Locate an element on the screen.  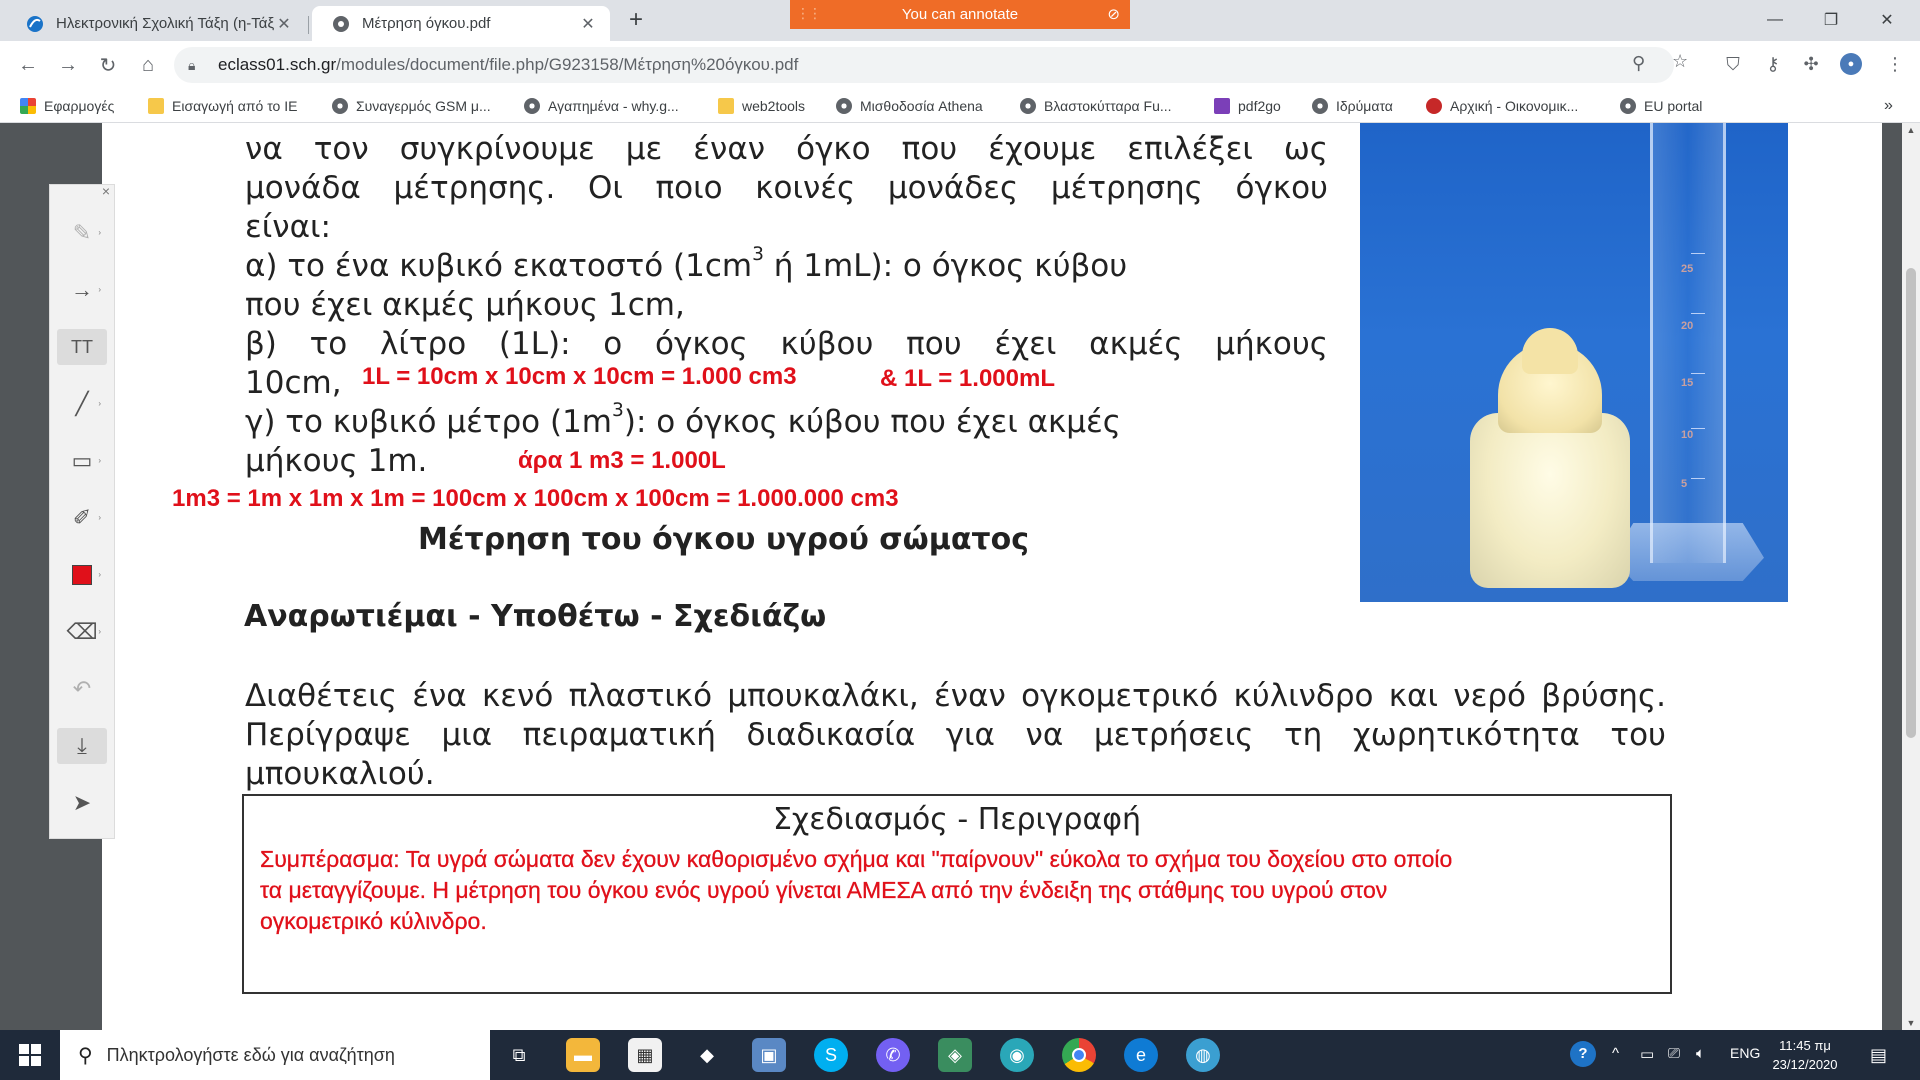
new-tab-button: + is located at coordinates (636, 21).